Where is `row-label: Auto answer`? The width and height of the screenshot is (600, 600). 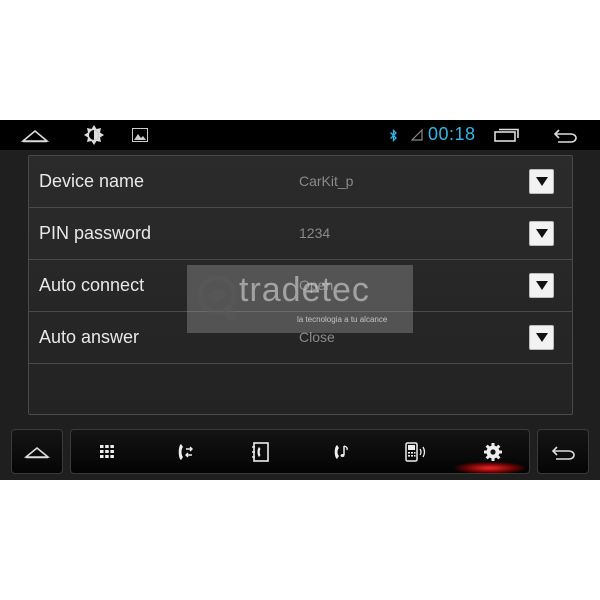
row-label: Auto answer is located at coordinates (89, 337).